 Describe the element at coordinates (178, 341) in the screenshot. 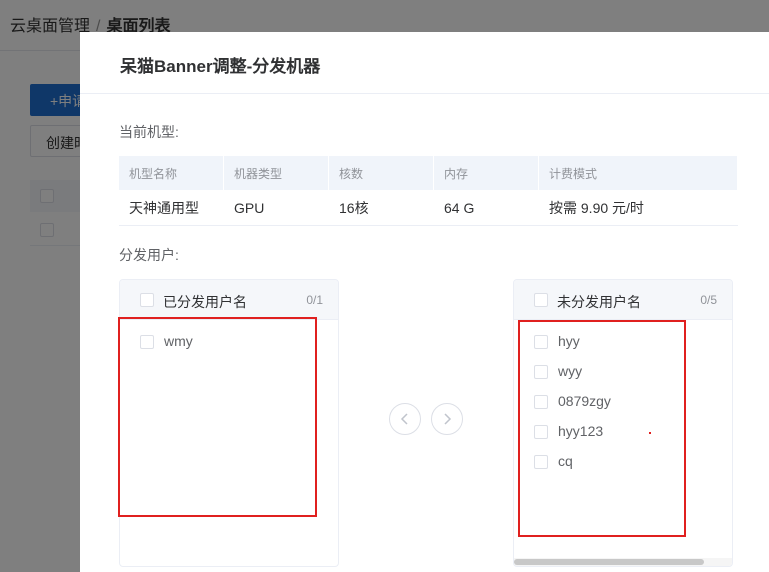

I see `item-label: wmy` at that location.